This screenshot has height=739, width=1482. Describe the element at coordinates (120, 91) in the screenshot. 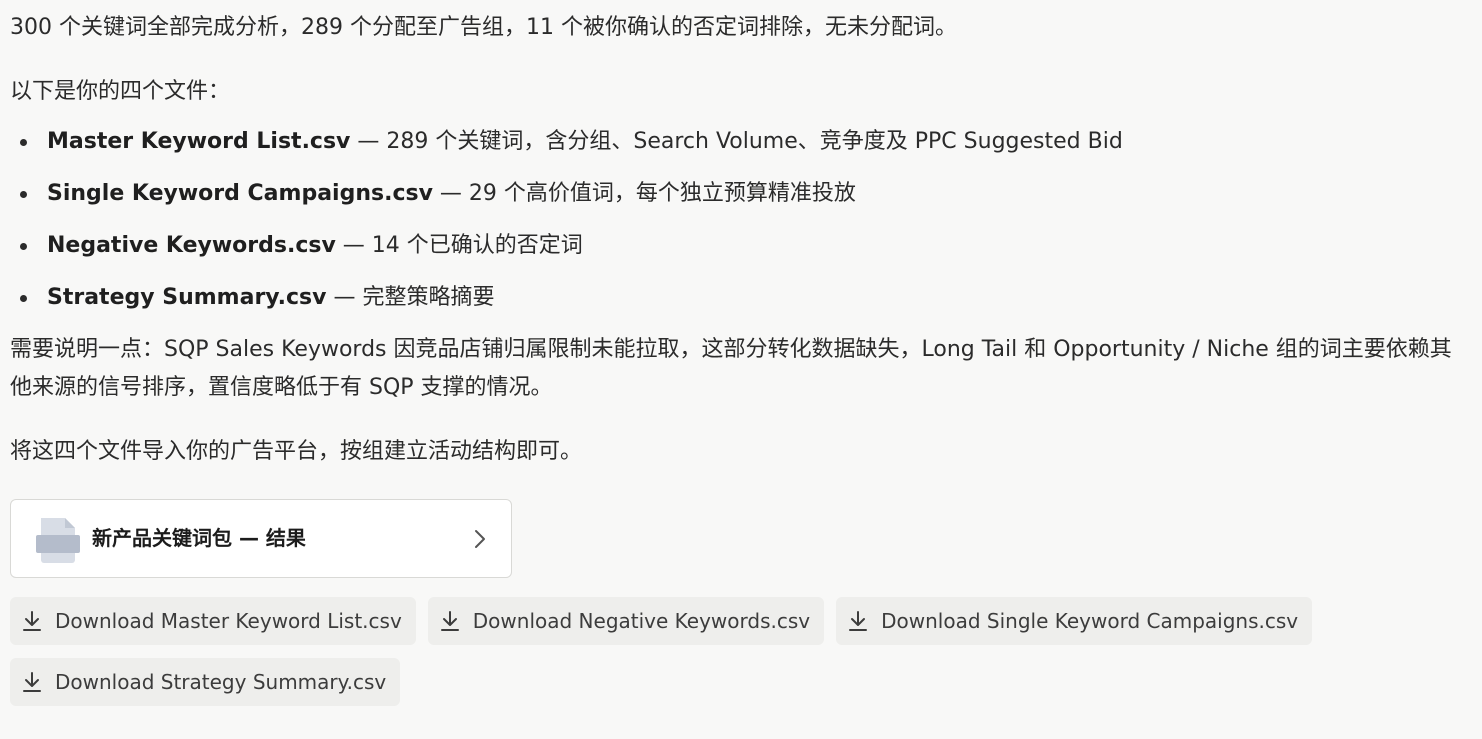

I see `files-intro-text: 以下是你的四个文件：` at that location.